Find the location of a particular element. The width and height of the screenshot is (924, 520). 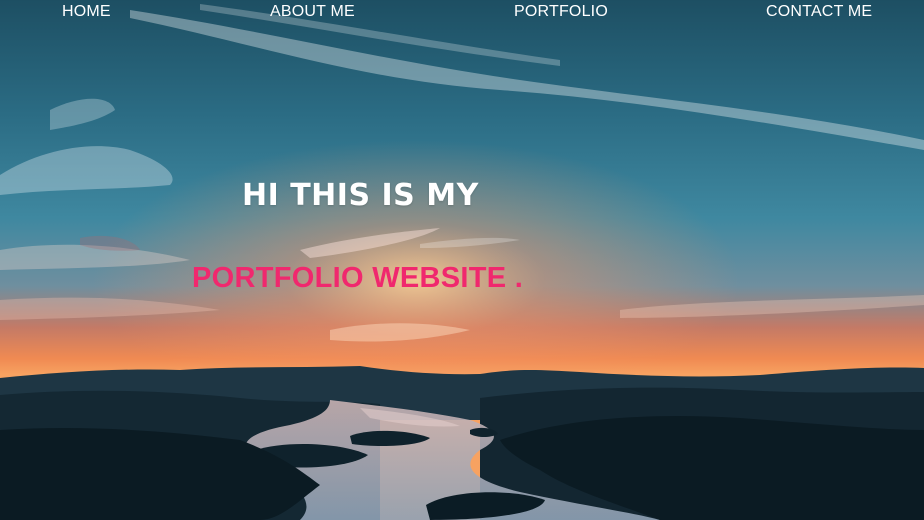

nav-link-portfolio: PORTFOLIO is located at coordinates (561, 12).